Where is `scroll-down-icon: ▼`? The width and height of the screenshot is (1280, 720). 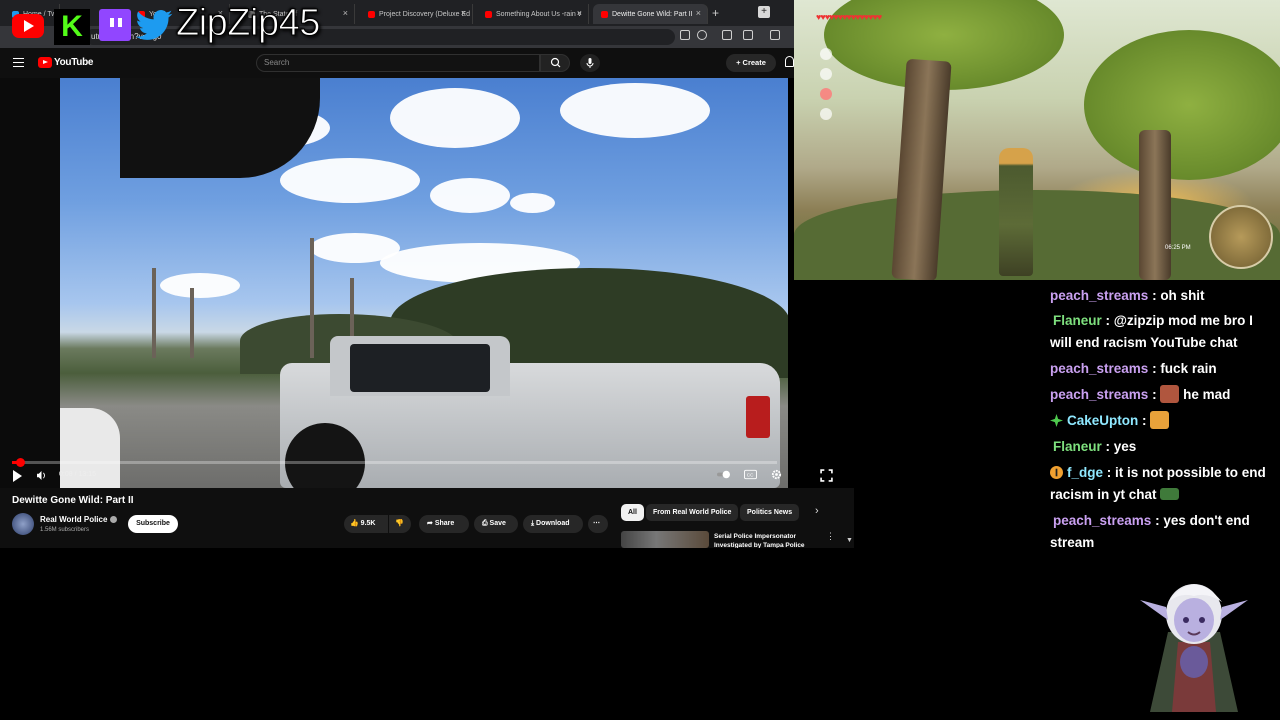
scroll-down-icon: ▼ is located at coordinates (849, 540).